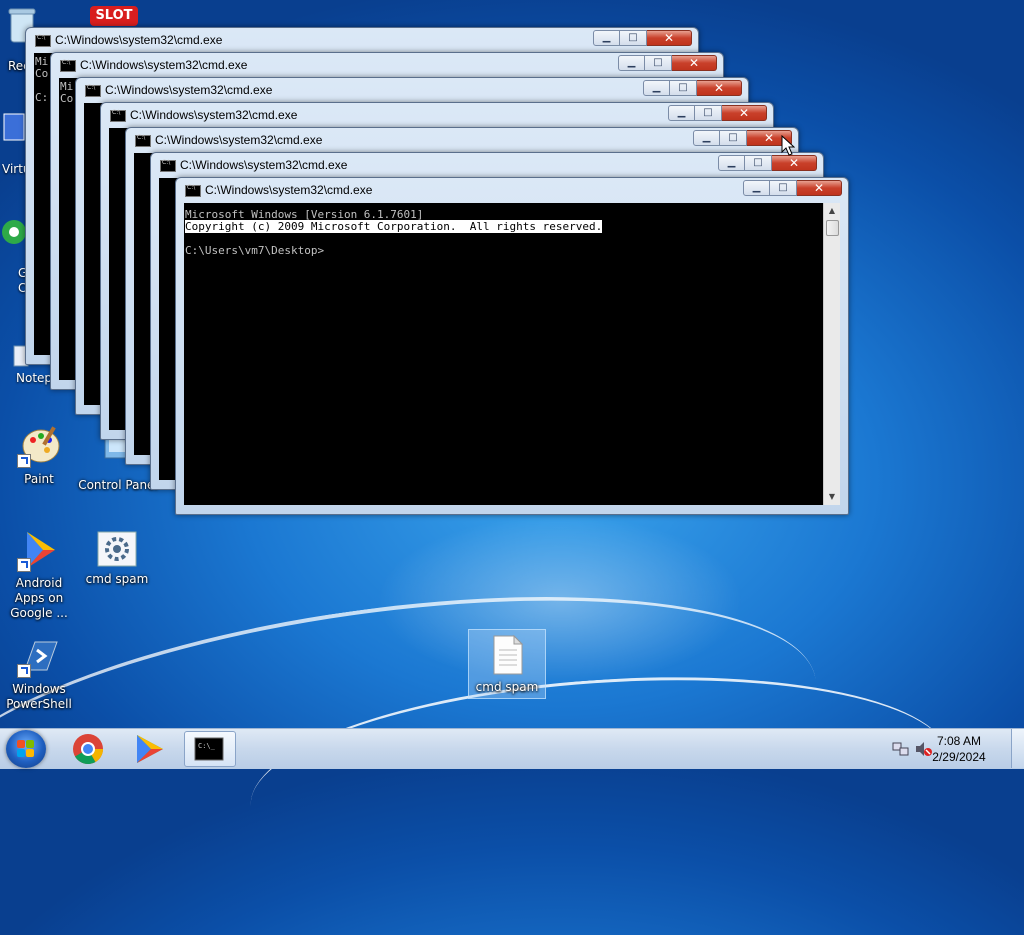 This screenshot has width=1024, height=935. I want to click on play-store-icon, so click(150, 749).